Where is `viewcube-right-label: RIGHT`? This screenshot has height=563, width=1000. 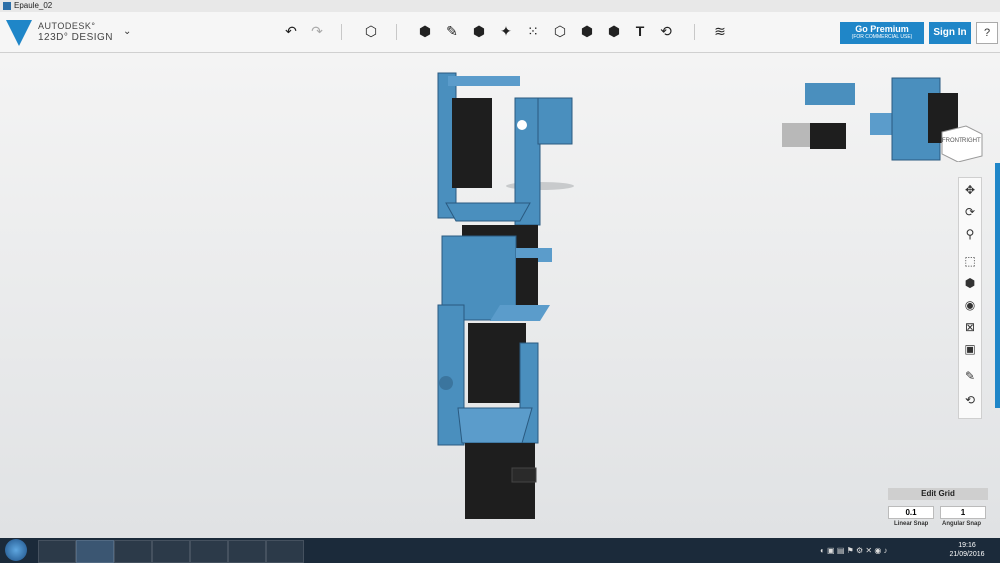 viewcube-right-label: RIGHT is located at coordinates (971, 141).